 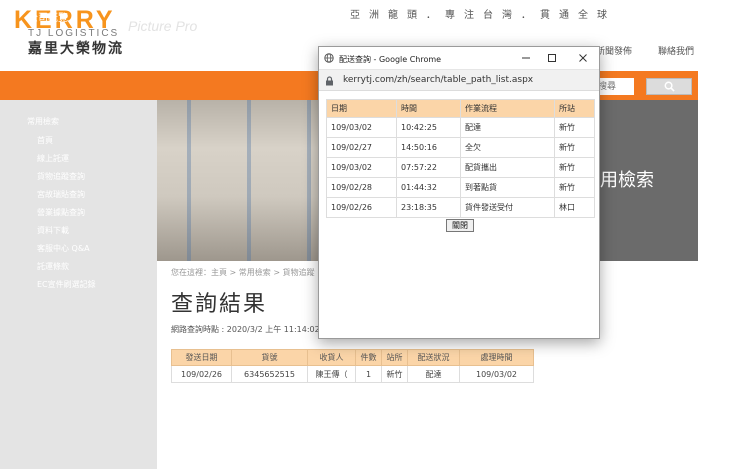 I want to click on column-header: 所站, so click(x=574, y=108).